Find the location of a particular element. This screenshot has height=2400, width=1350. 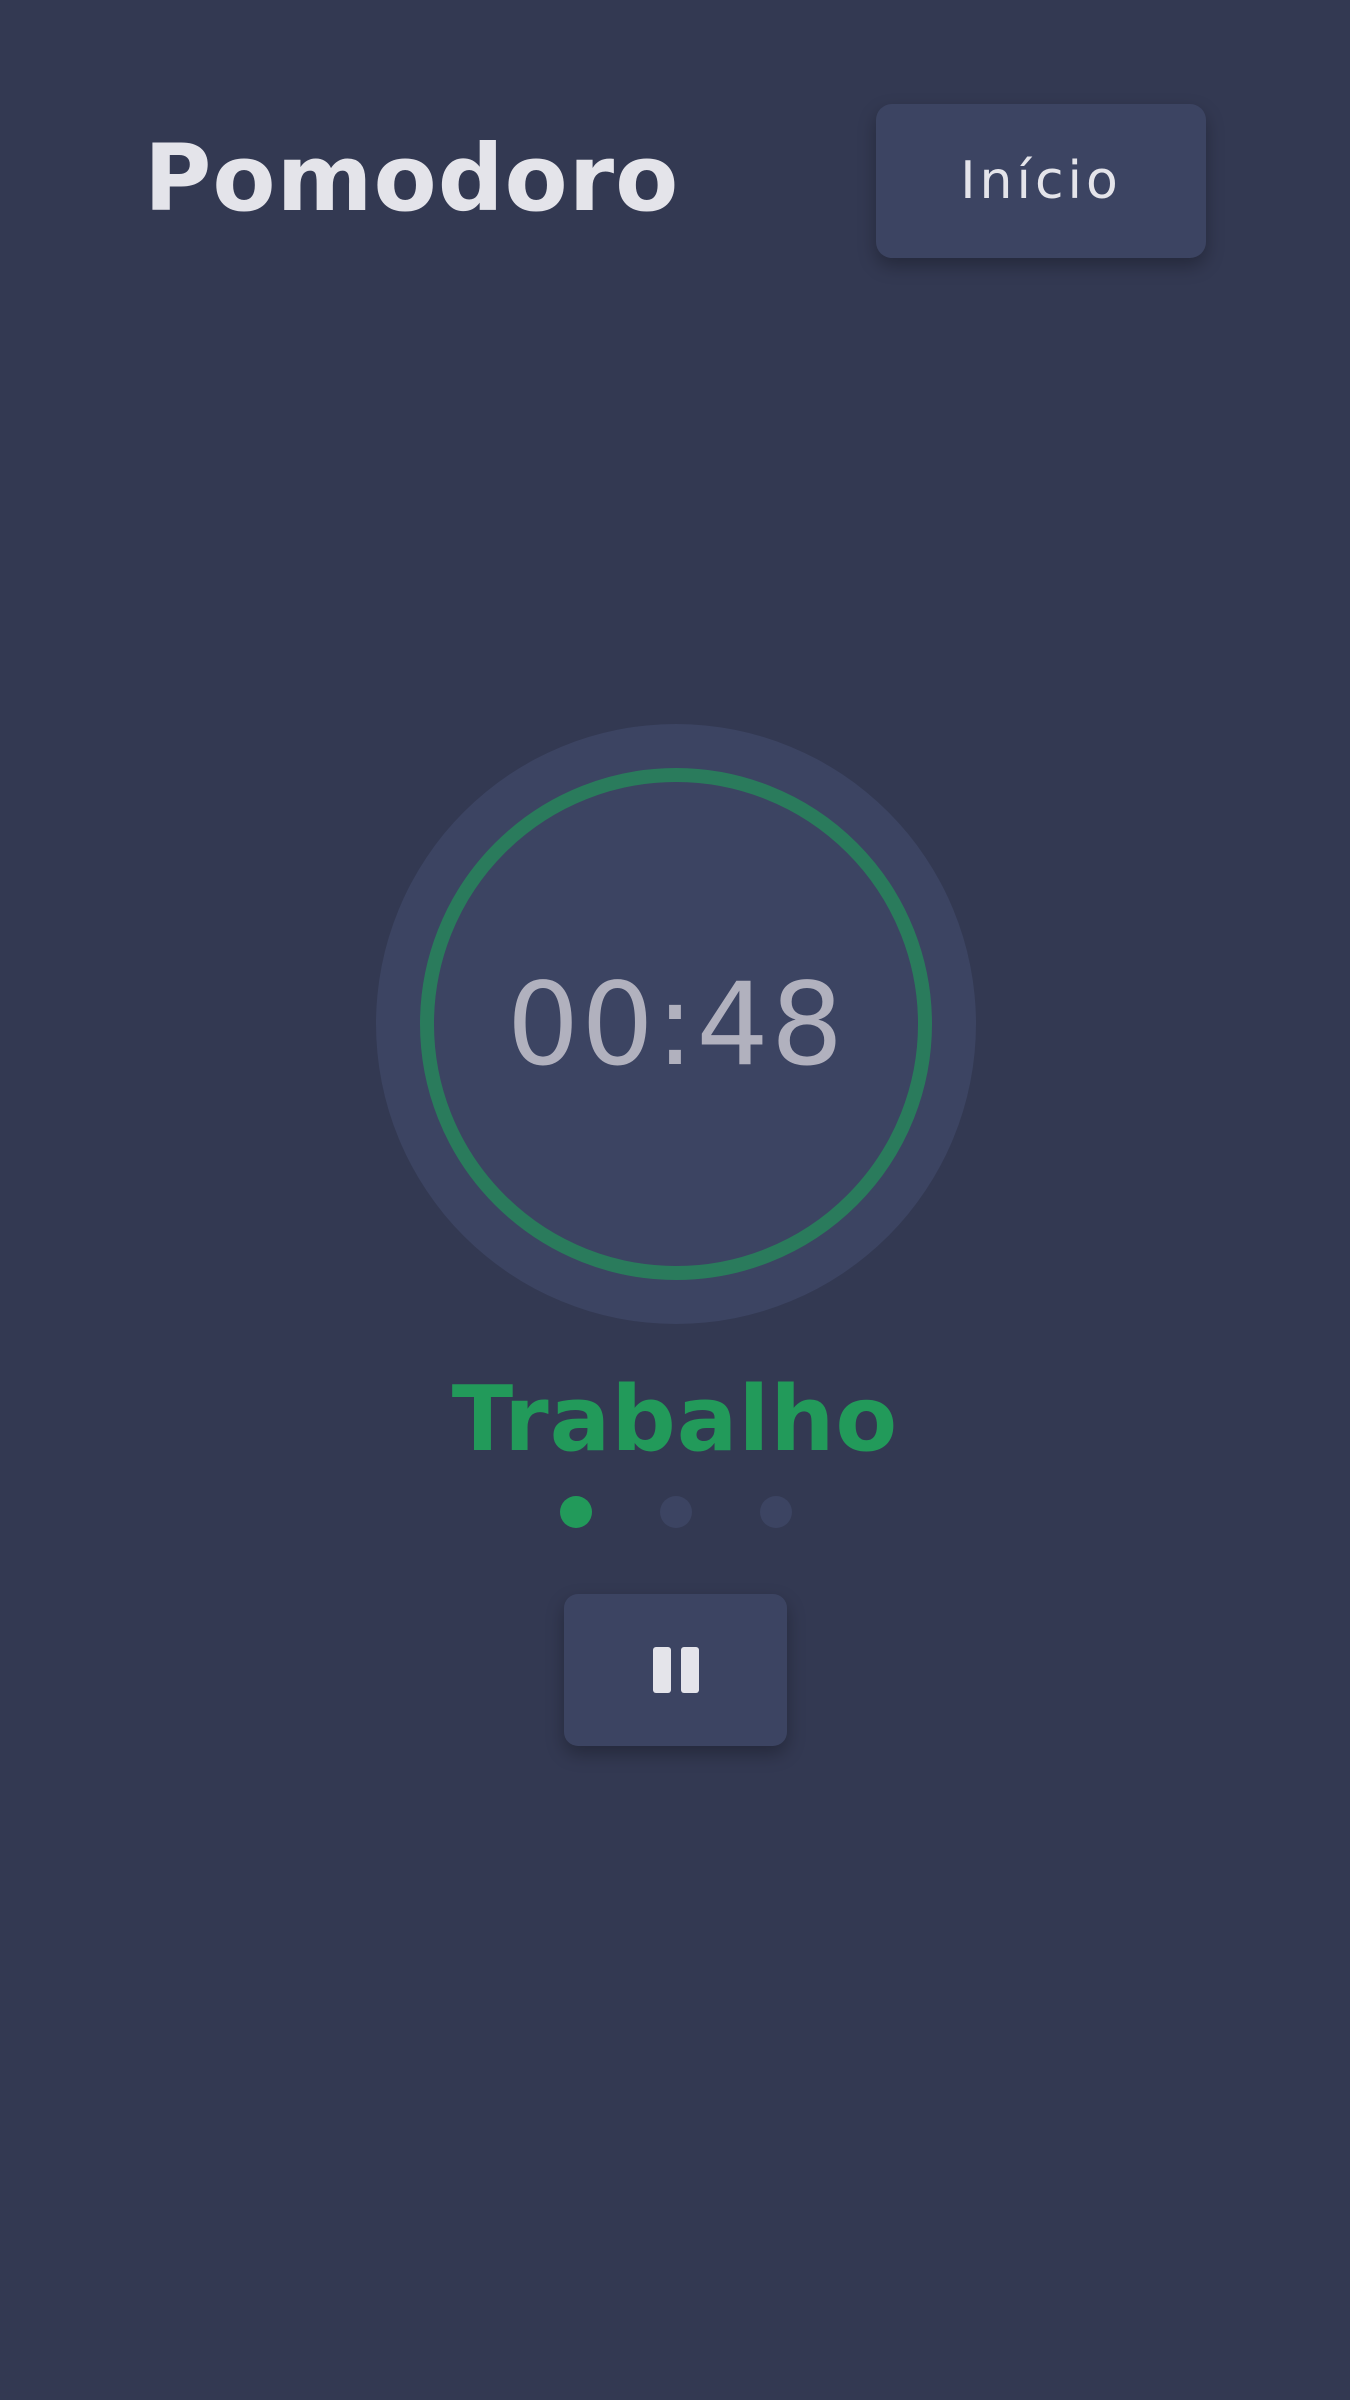

app-title: Pomodoro is located at coordinates (412, 178).